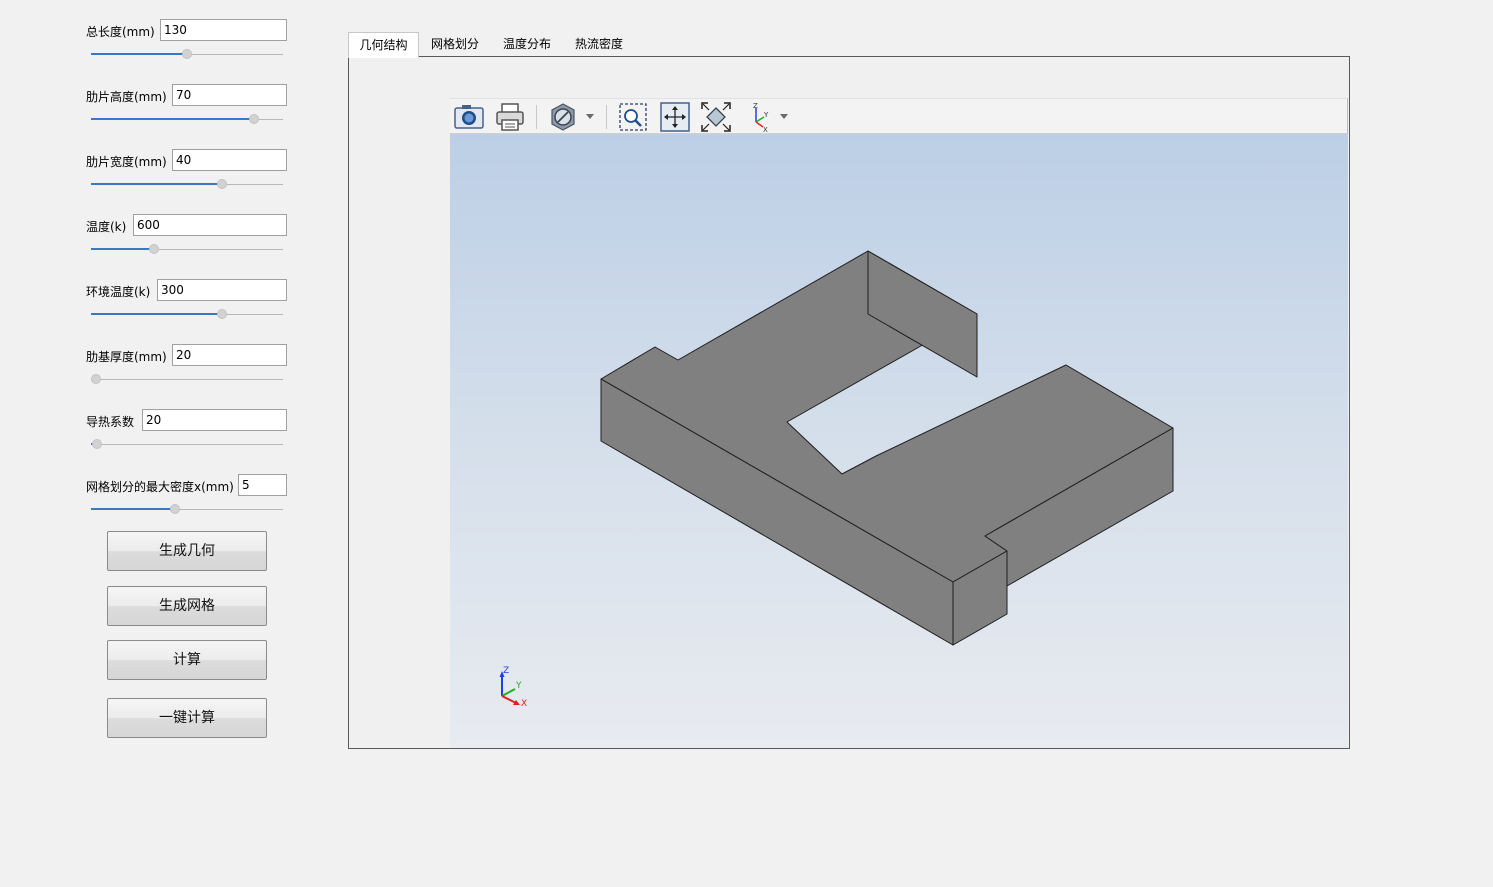 The width and height of the screenshot is (1493, 887). What do you see at coordinates (757, 117) in the screenshot?
I see `axes-view-icon: Z Y X` at bounding box center [757, 117].